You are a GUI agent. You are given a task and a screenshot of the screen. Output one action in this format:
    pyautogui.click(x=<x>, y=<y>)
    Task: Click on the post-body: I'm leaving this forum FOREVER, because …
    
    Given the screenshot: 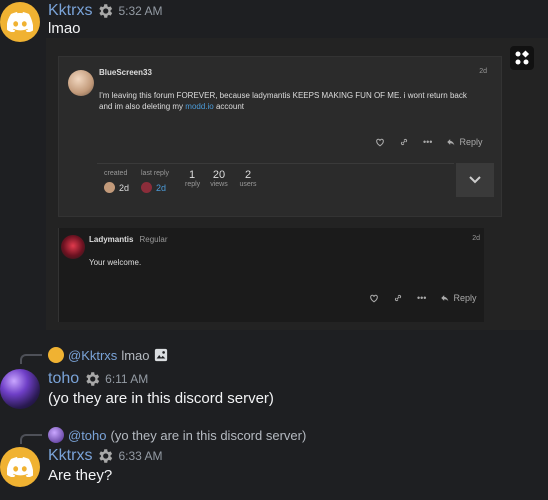 What is the action you would take?
    pyautogui.click(x=283, y=101)
    